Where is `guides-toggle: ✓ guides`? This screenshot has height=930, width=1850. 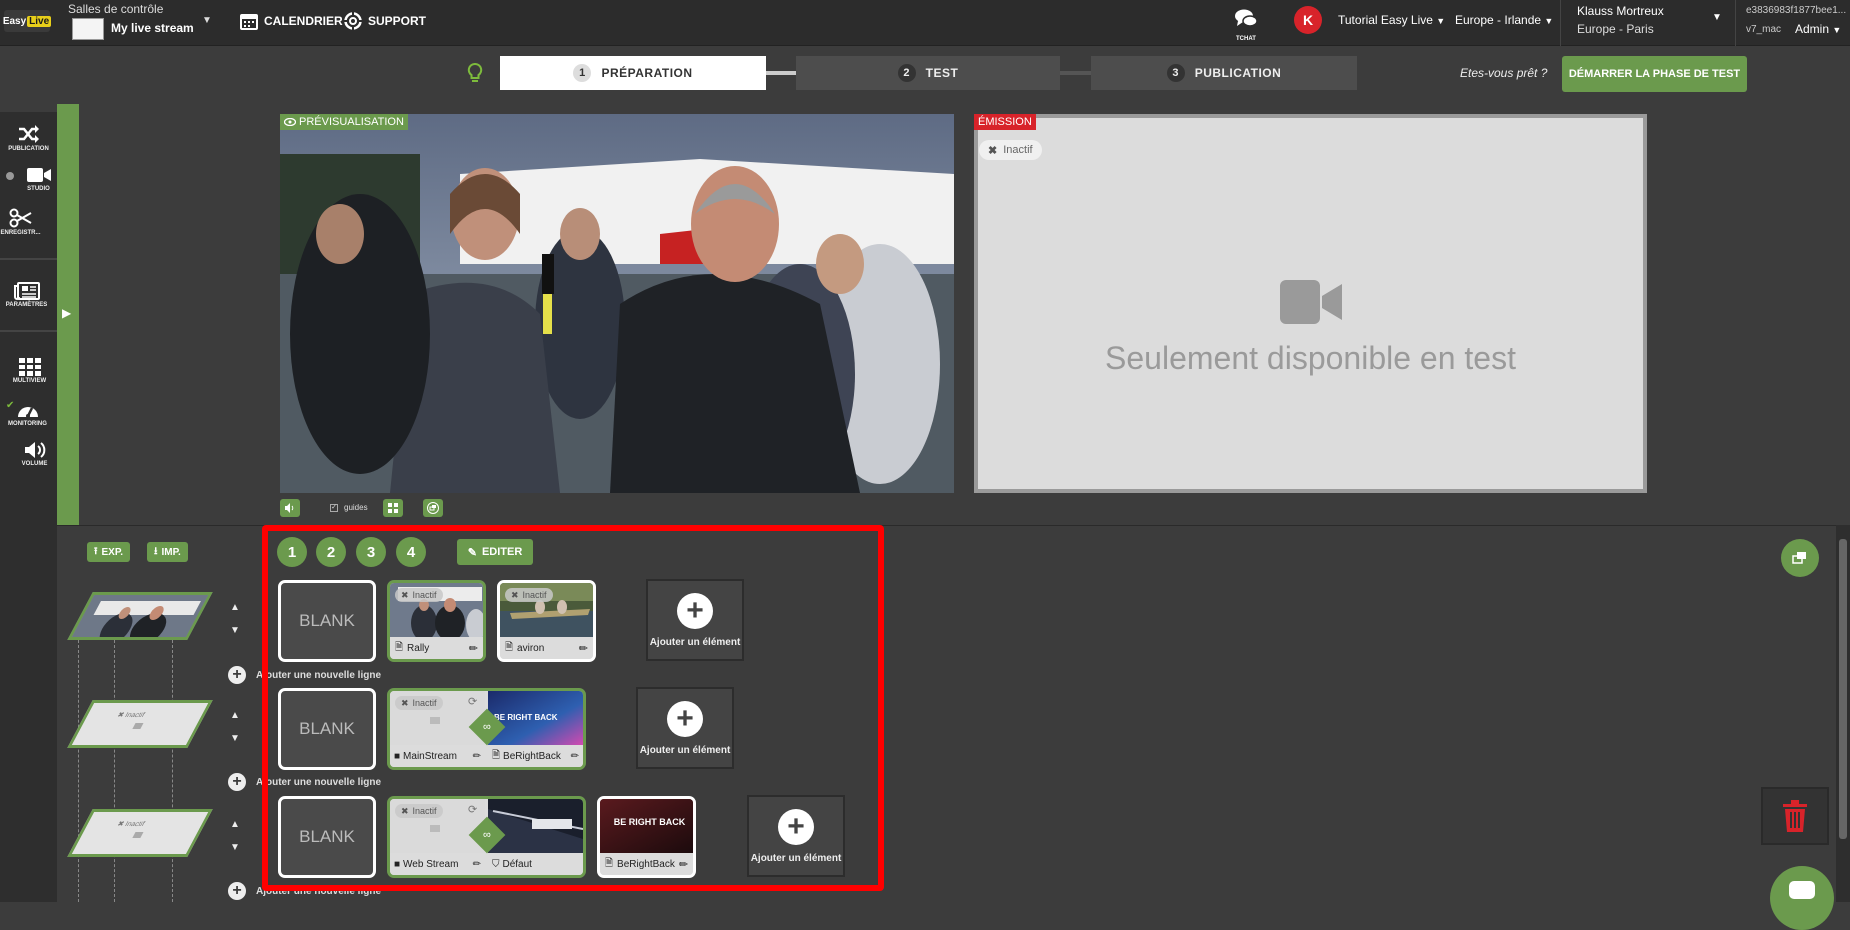 guides-toggle: ✓ guides is located at coordinates (349, 507).